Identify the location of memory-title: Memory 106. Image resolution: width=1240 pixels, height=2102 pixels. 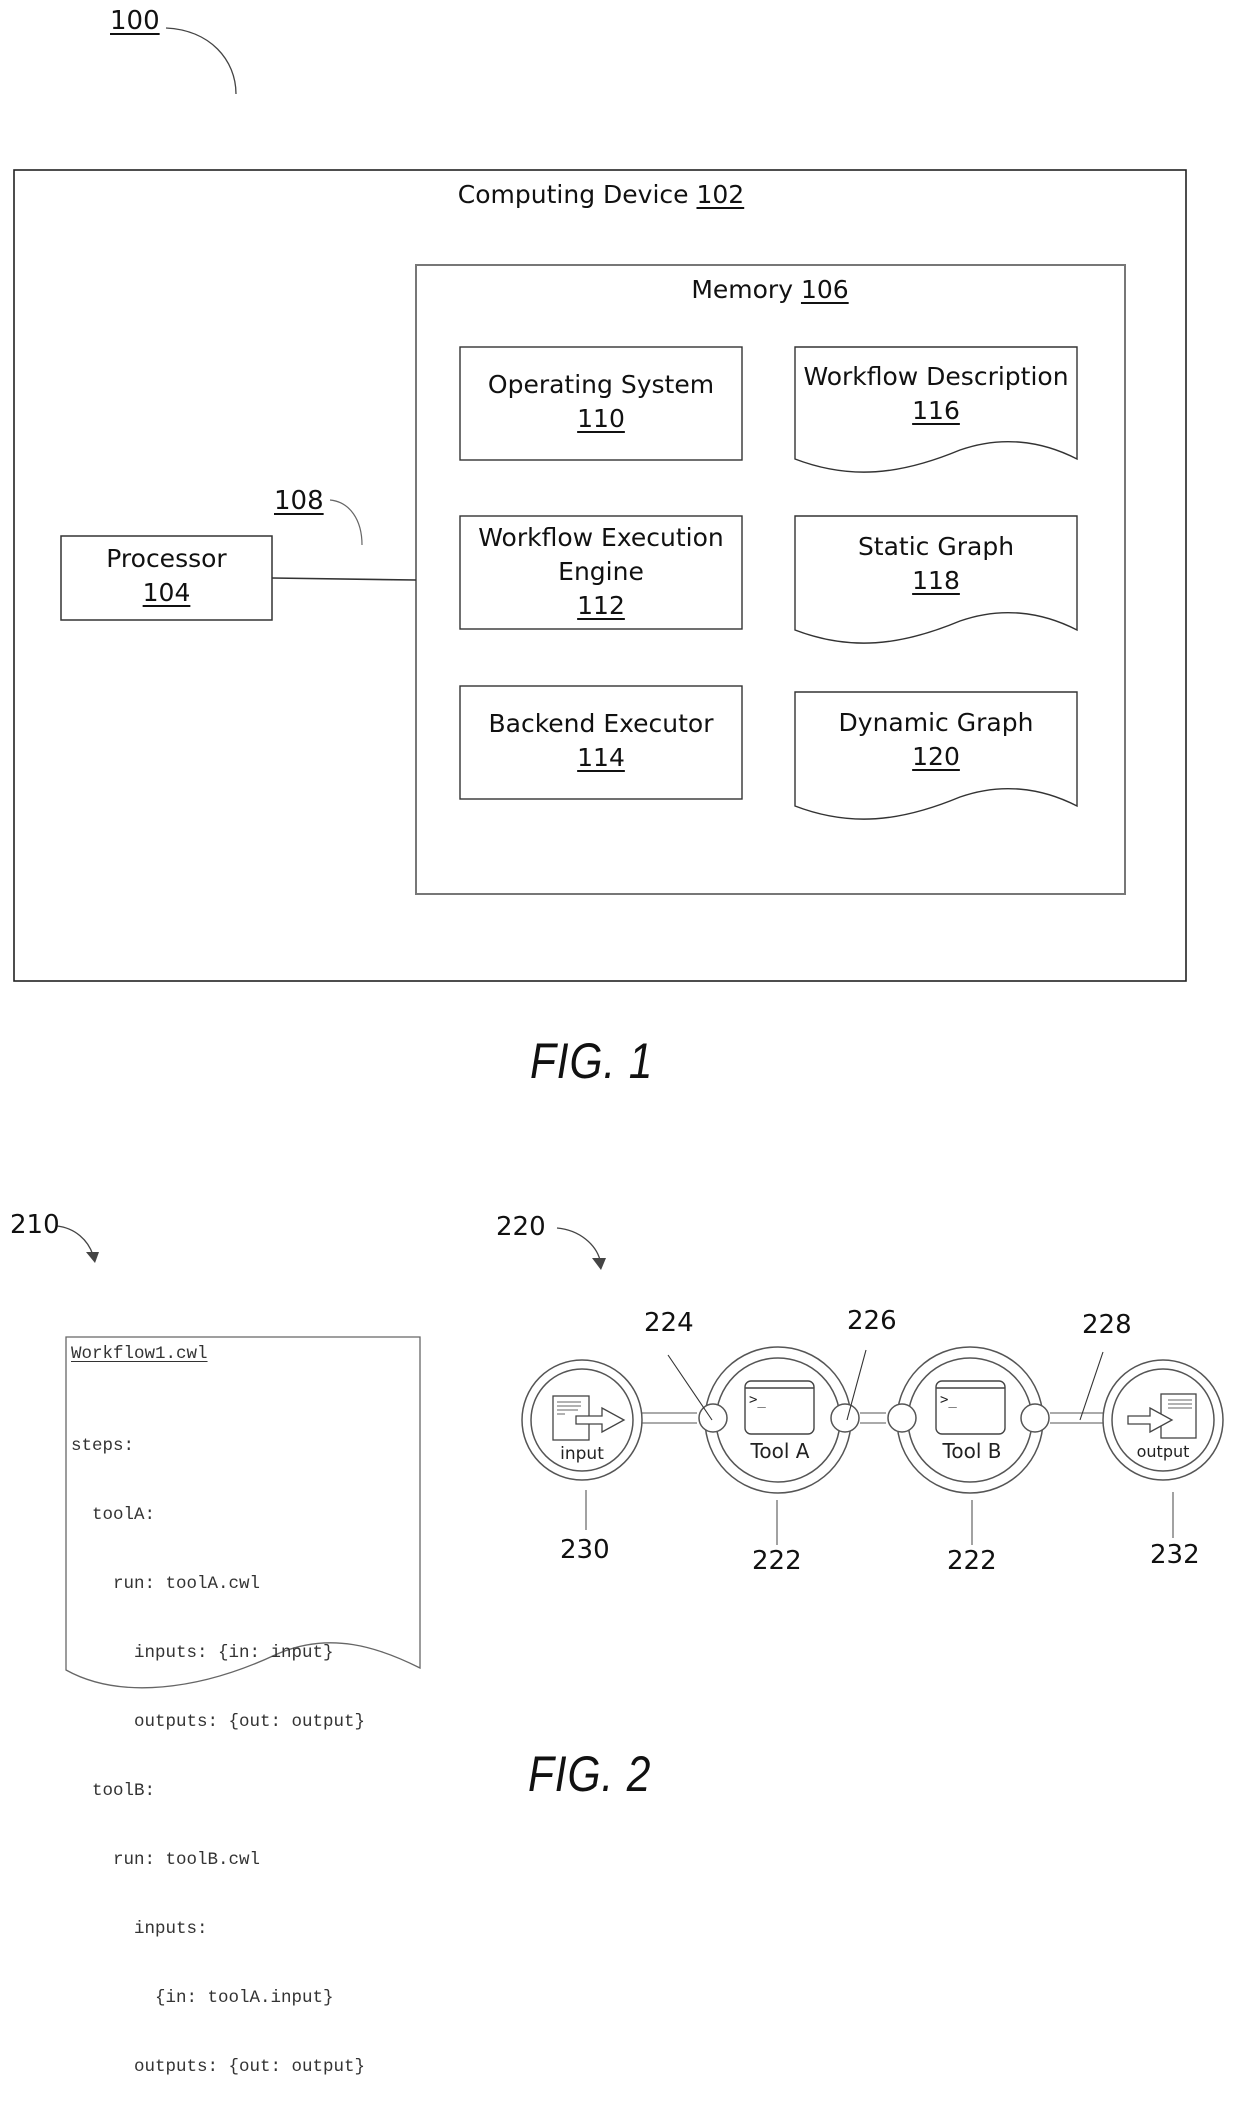
(770, 290).